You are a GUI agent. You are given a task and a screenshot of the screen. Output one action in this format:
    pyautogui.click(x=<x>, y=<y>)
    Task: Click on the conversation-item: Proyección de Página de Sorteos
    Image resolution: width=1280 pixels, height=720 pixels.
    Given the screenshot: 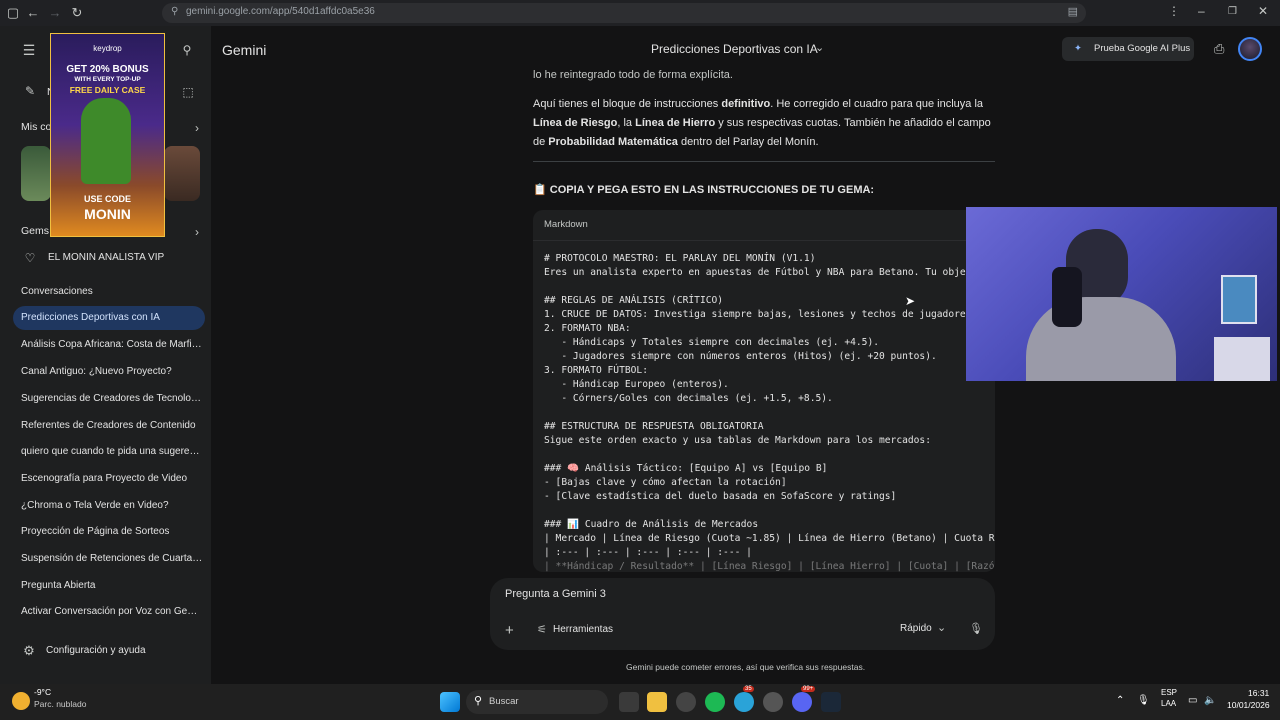 What is the action you would take?
    pyautogui.click(x=112, y=531)
    